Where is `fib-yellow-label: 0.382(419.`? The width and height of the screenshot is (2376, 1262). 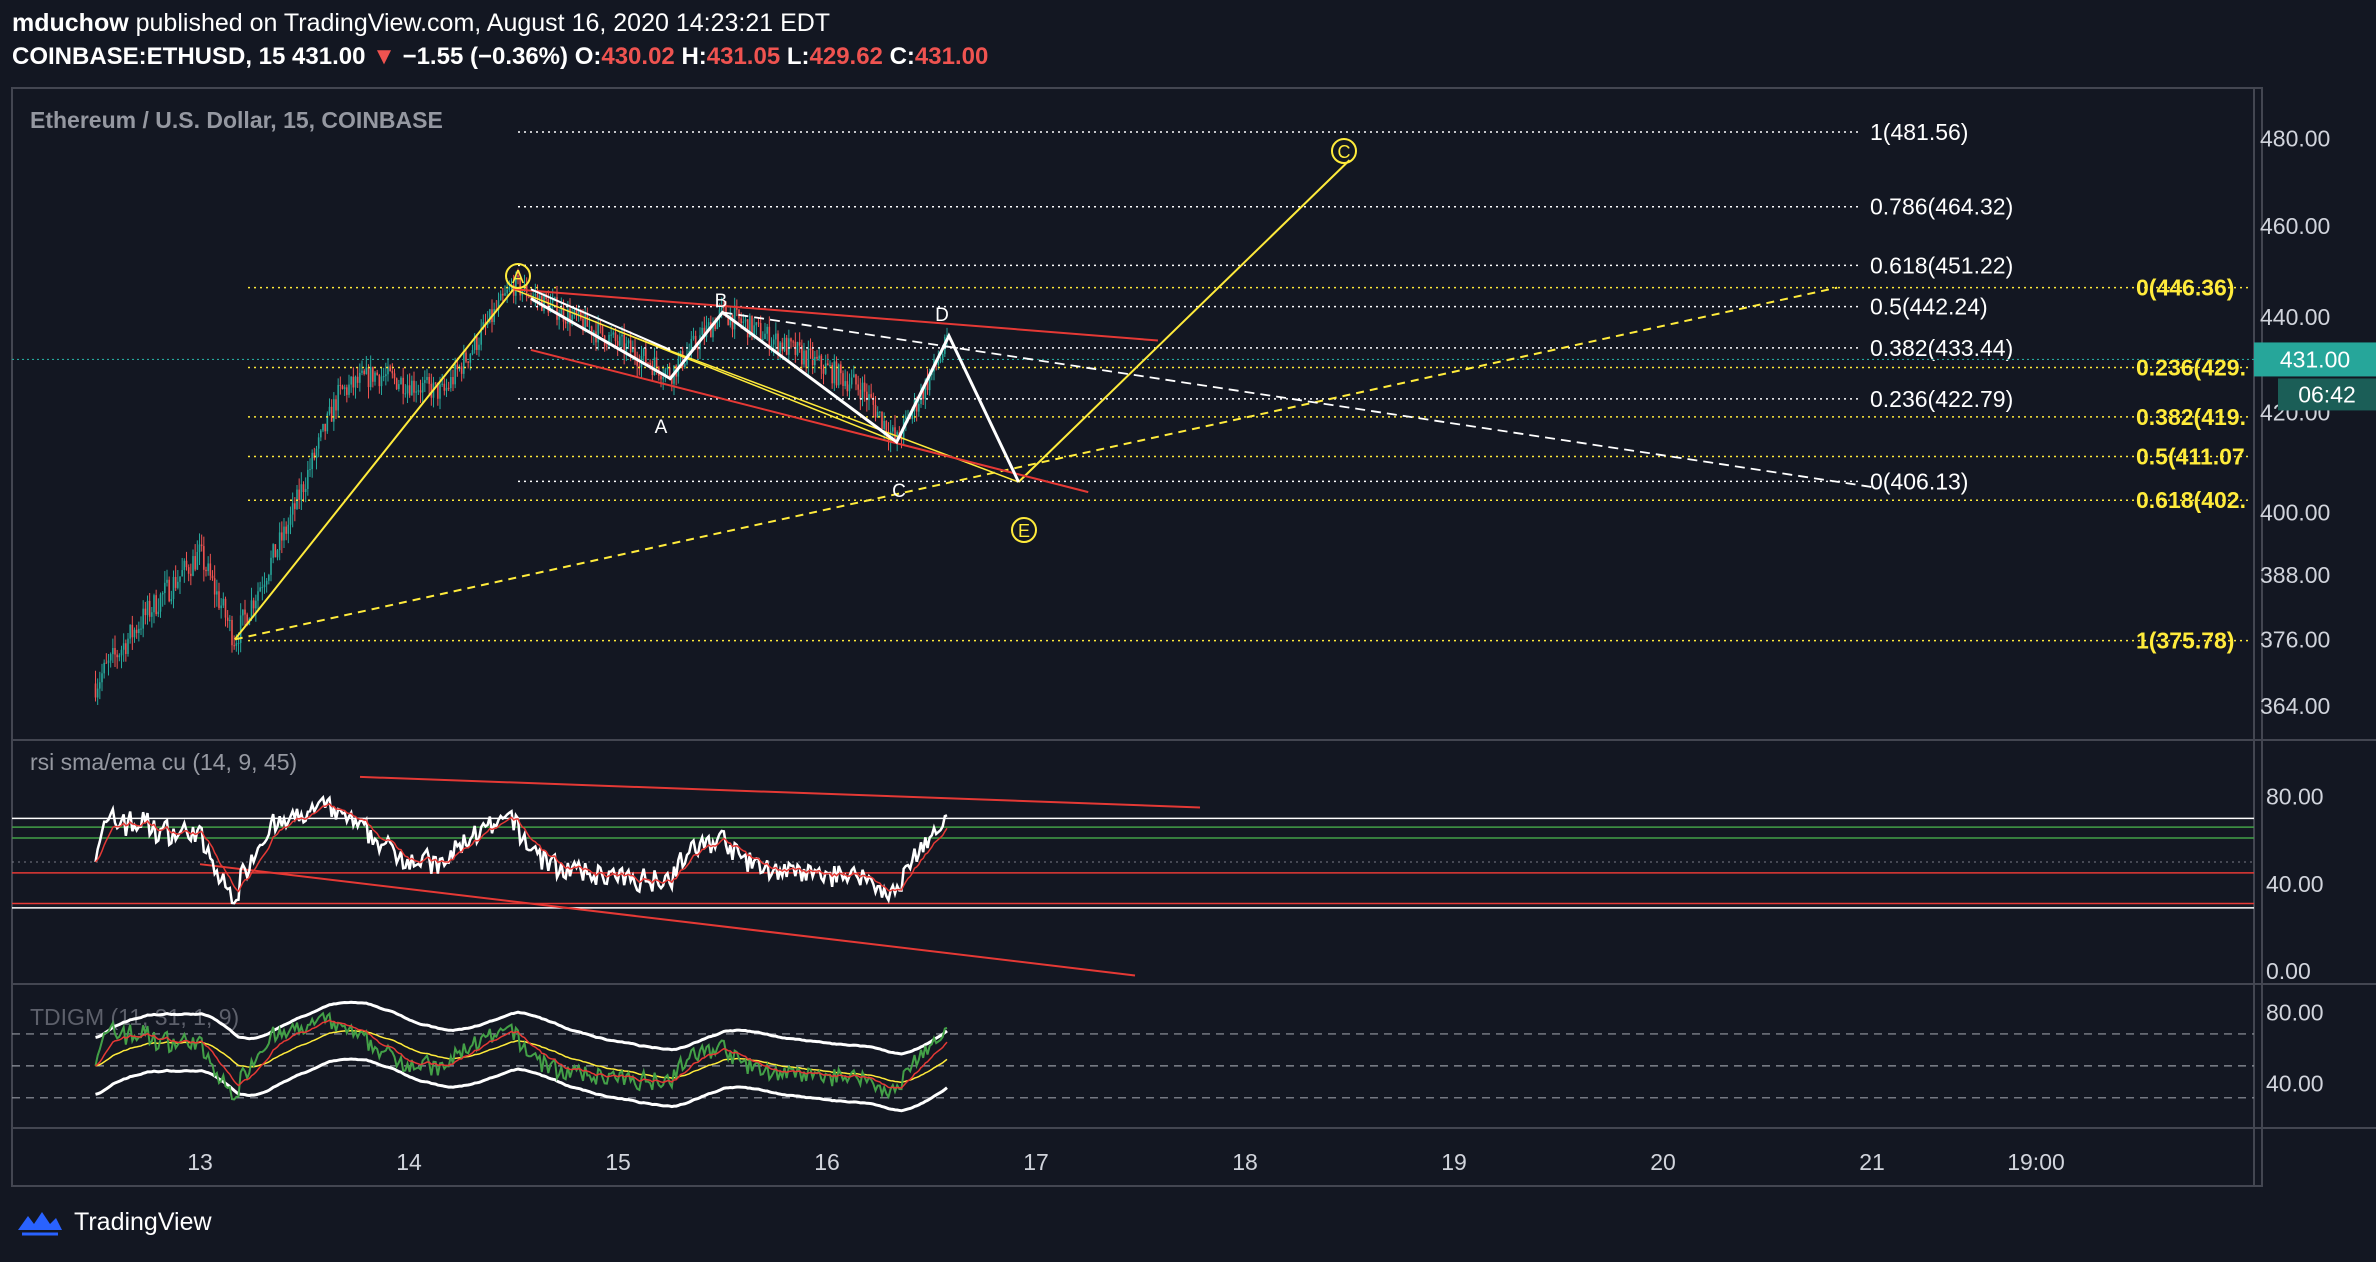
fib-yellow-label: 0.382(419. is located at coordinates (2191, 417).